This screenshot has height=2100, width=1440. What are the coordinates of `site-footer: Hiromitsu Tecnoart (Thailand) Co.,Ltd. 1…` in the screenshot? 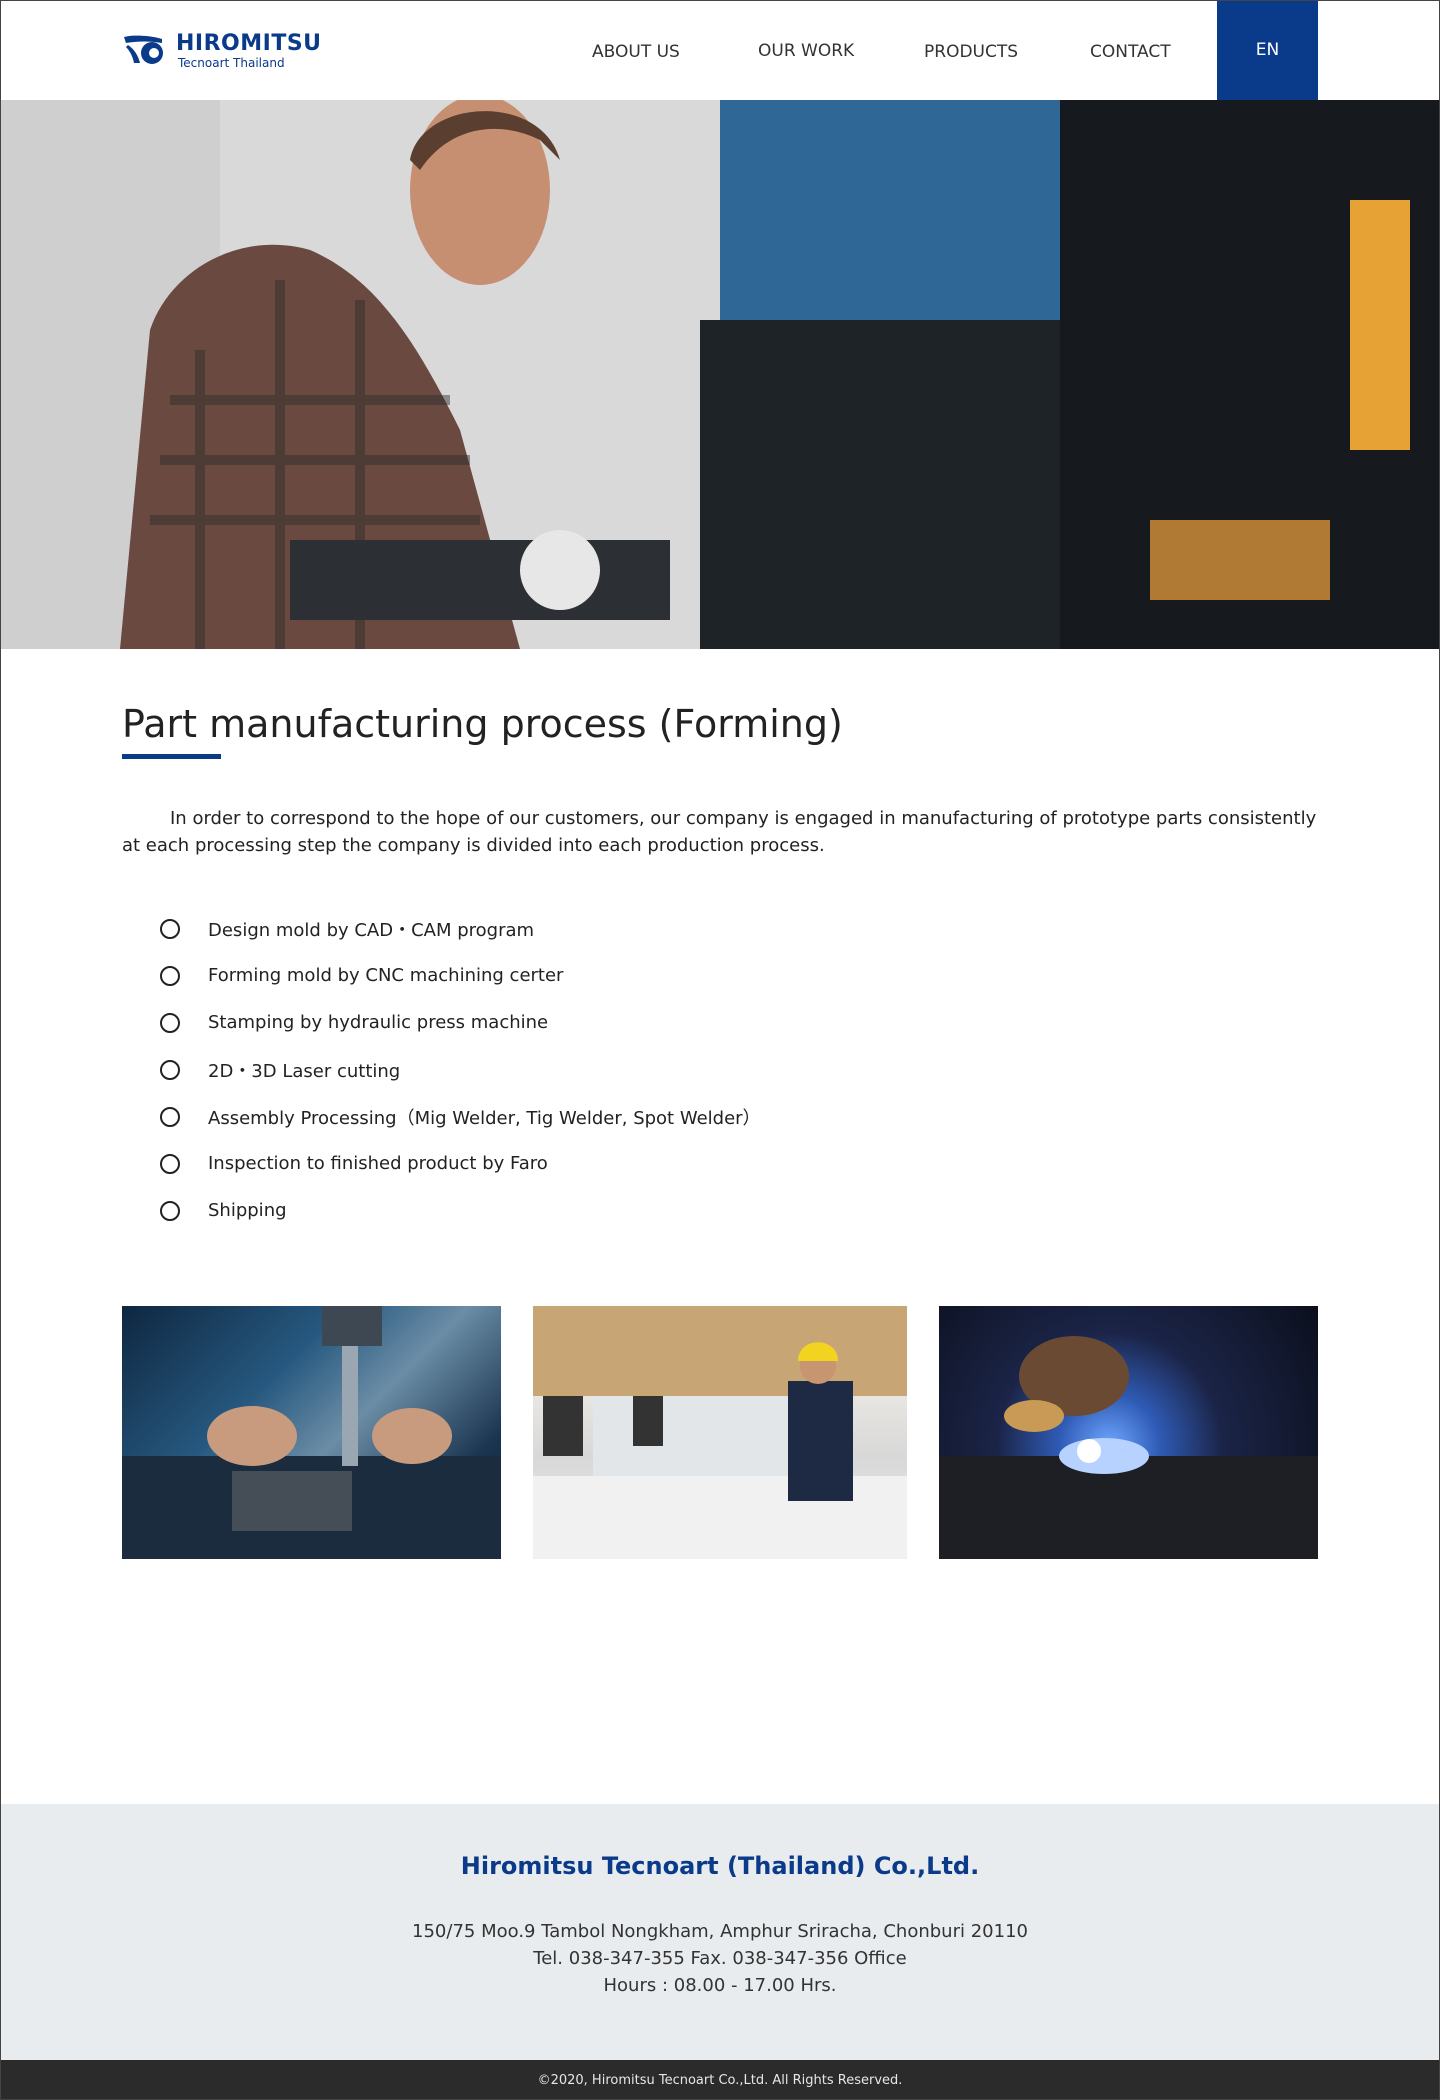 It's located at (720, 1932).